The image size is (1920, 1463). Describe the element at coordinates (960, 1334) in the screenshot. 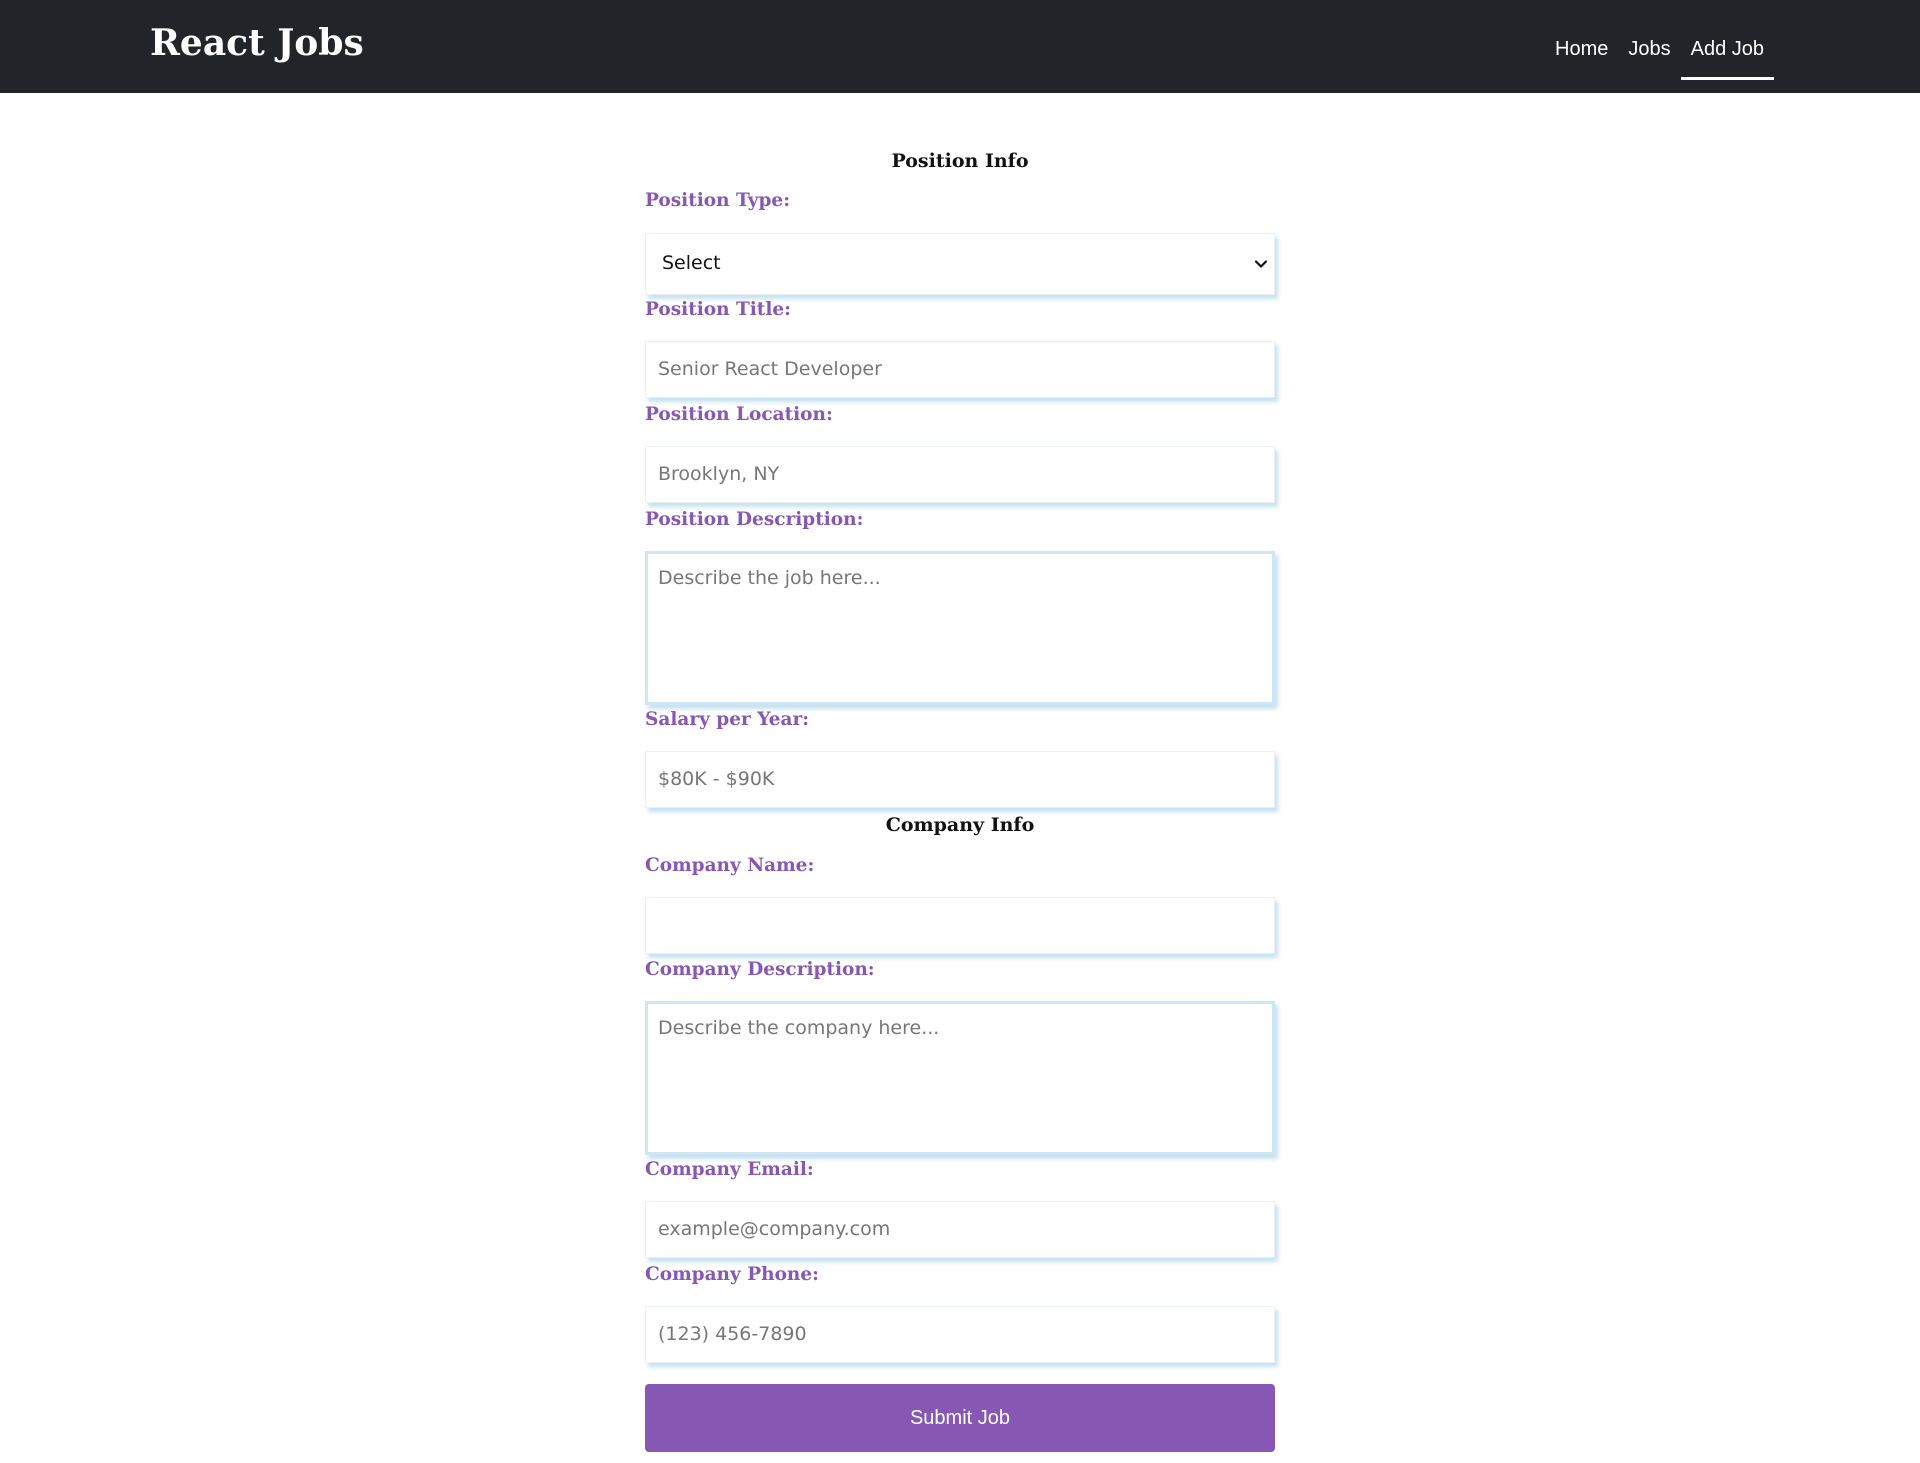

I see `company-phone-input: (123) 456-7890` at that location.